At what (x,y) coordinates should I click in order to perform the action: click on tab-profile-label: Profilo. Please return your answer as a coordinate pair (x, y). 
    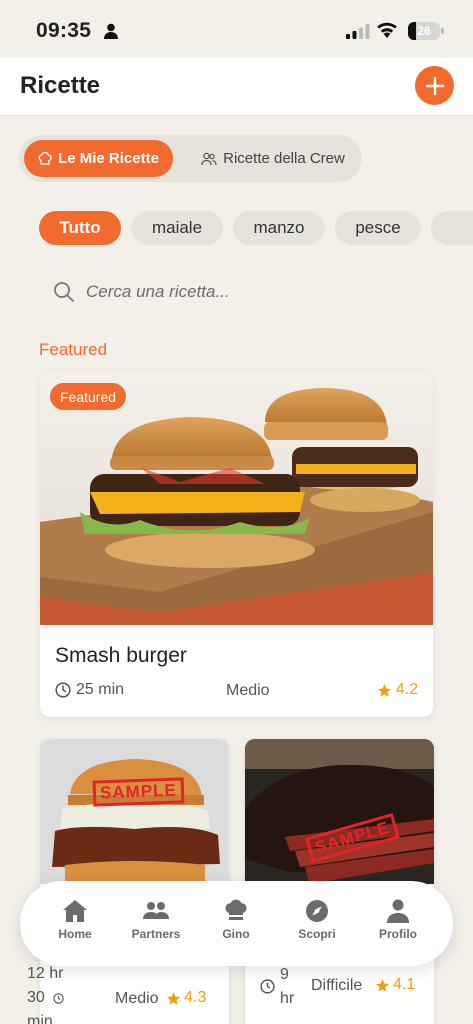
    Looking at the image, I should click on (398, 934).